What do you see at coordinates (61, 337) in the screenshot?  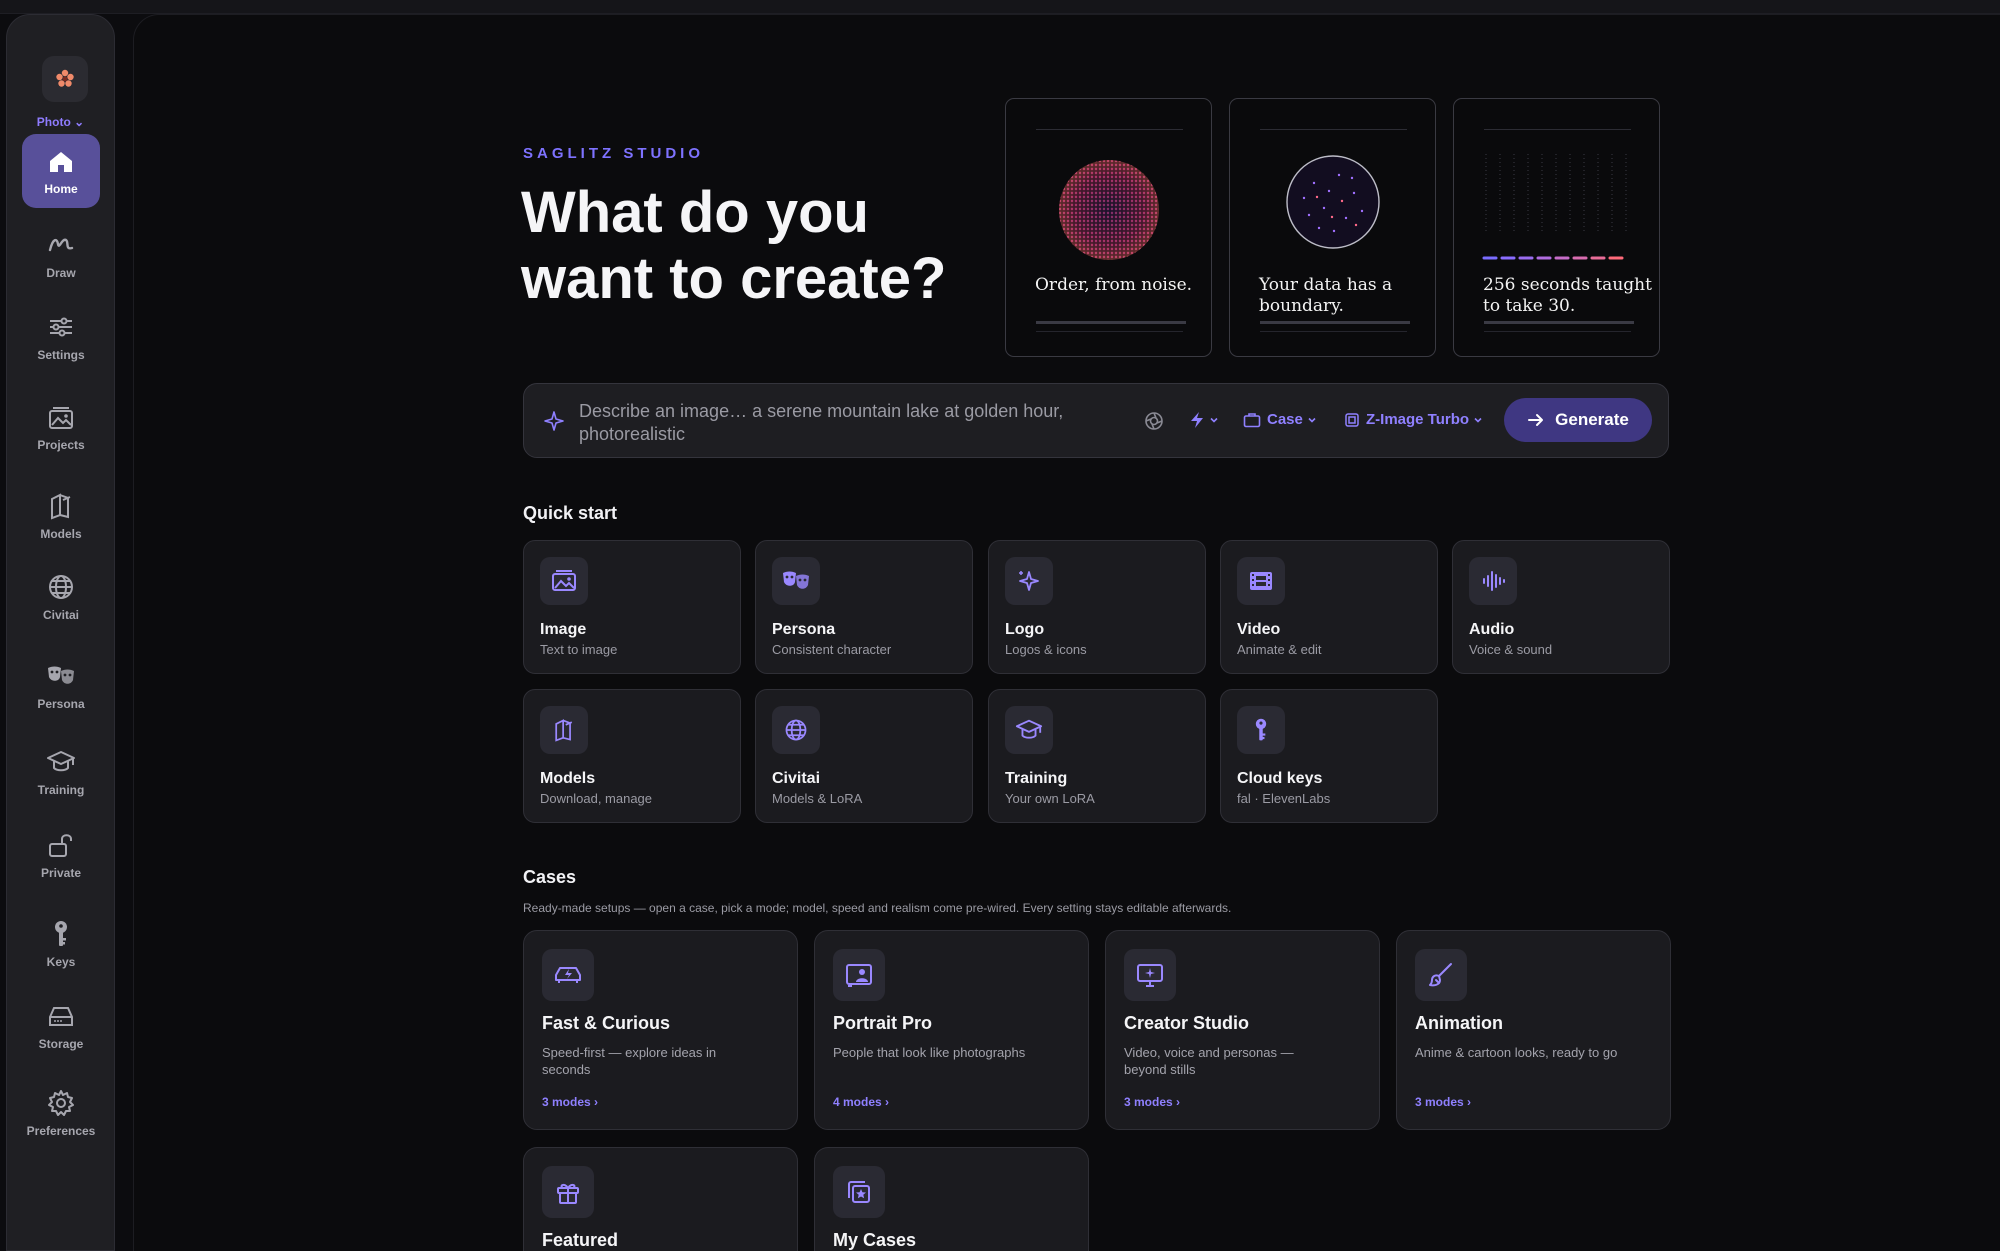 I see `sidebar-item-settings: Settings` at bounding box center [61, 337].